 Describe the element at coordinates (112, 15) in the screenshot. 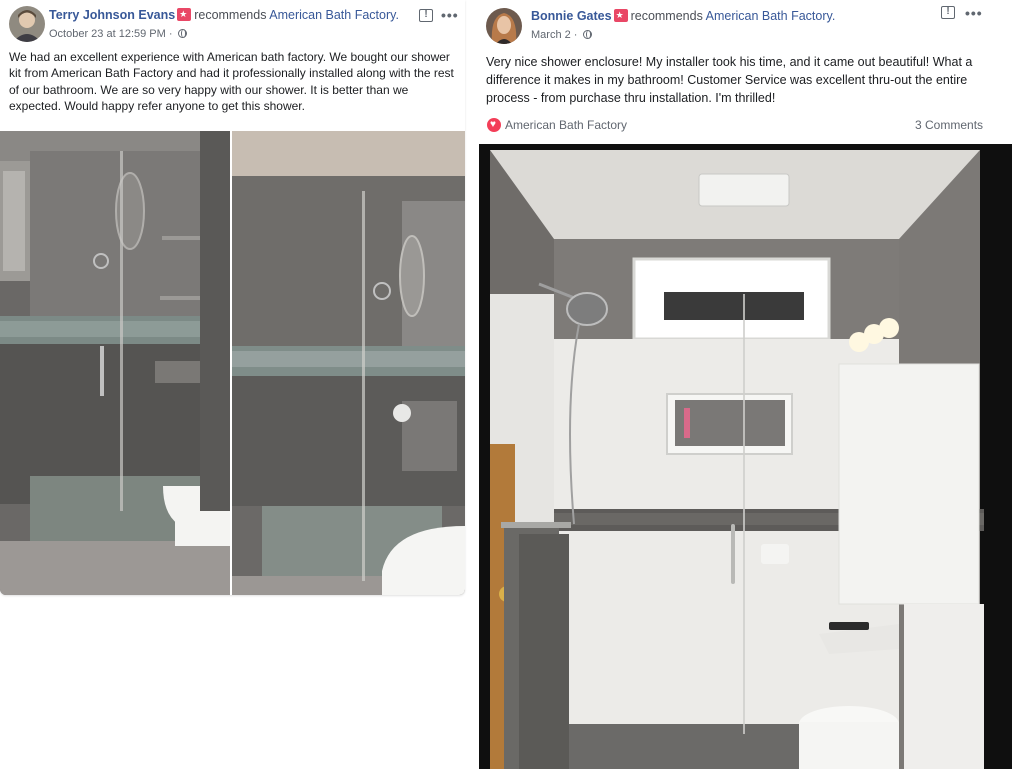

I see `author-name: Terry Johnson Evans` at that location.